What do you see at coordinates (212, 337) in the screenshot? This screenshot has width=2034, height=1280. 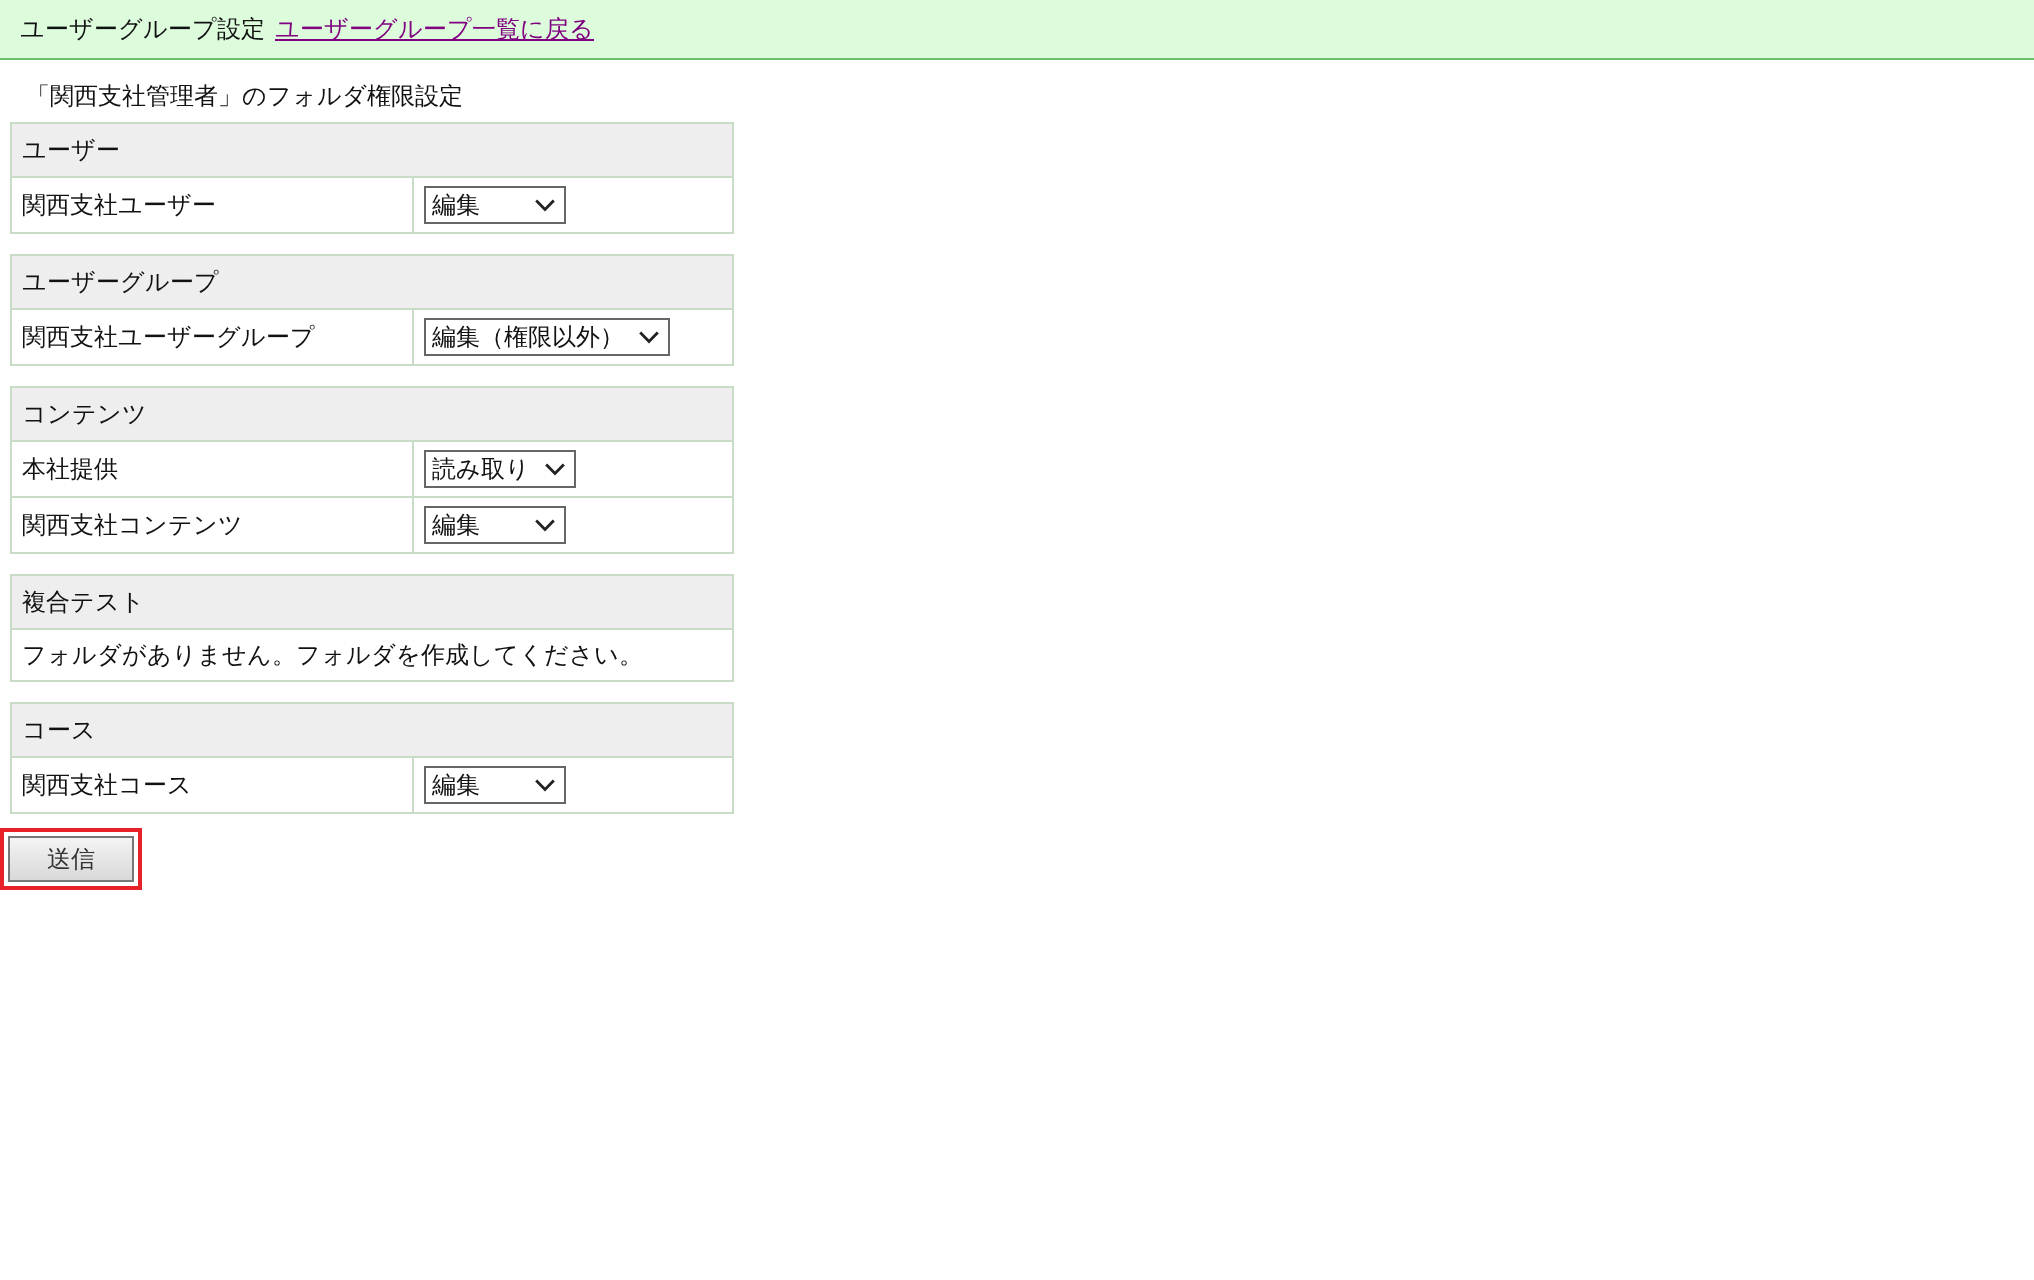 I see `folder-name: 関西支社ユーザーグループ` at bounding box center [212, 337].